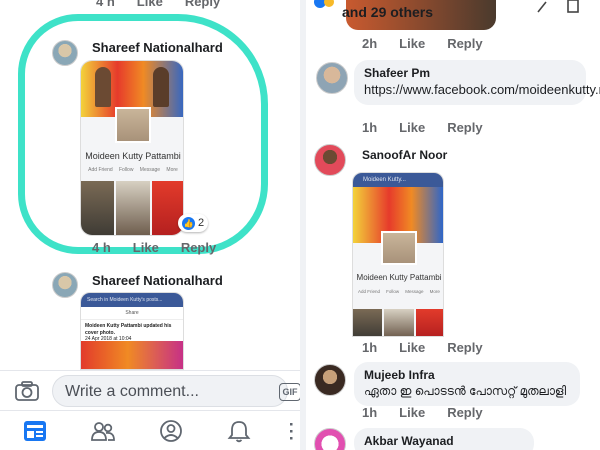 Image resolution: width=600 pixels, height=450 pixels. I want to click on left-top-meta: 4 h Like Reply, so click(158, 4).